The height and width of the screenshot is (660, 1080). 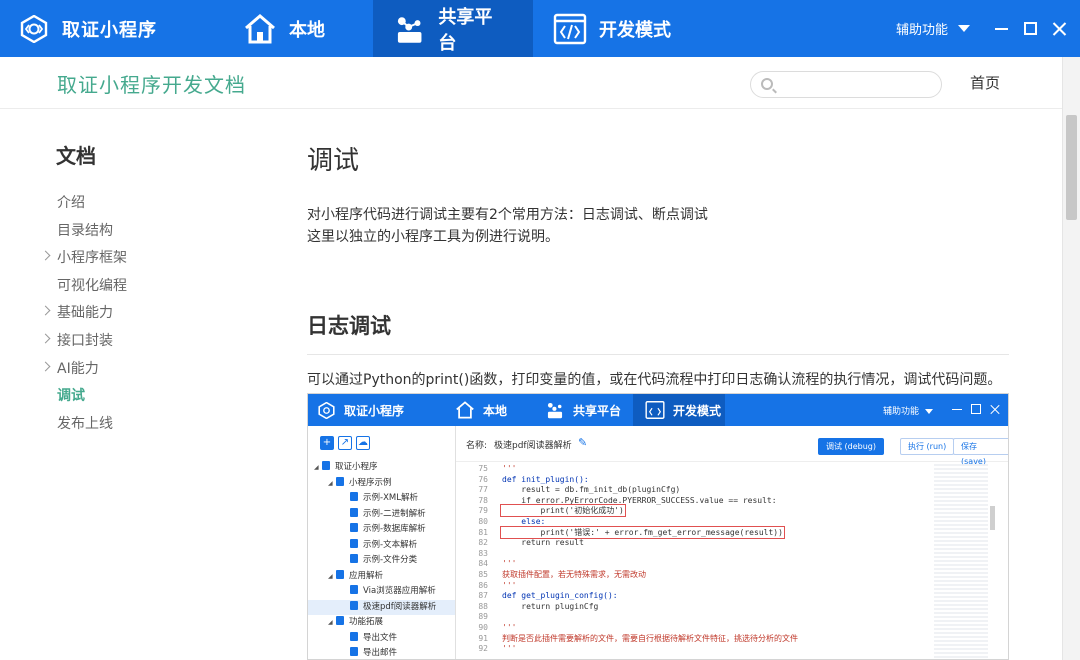 What do you see at coordinates (555, 410) in the screenshot?
I see `share-platform-icon` at bounding box center [555, 410].